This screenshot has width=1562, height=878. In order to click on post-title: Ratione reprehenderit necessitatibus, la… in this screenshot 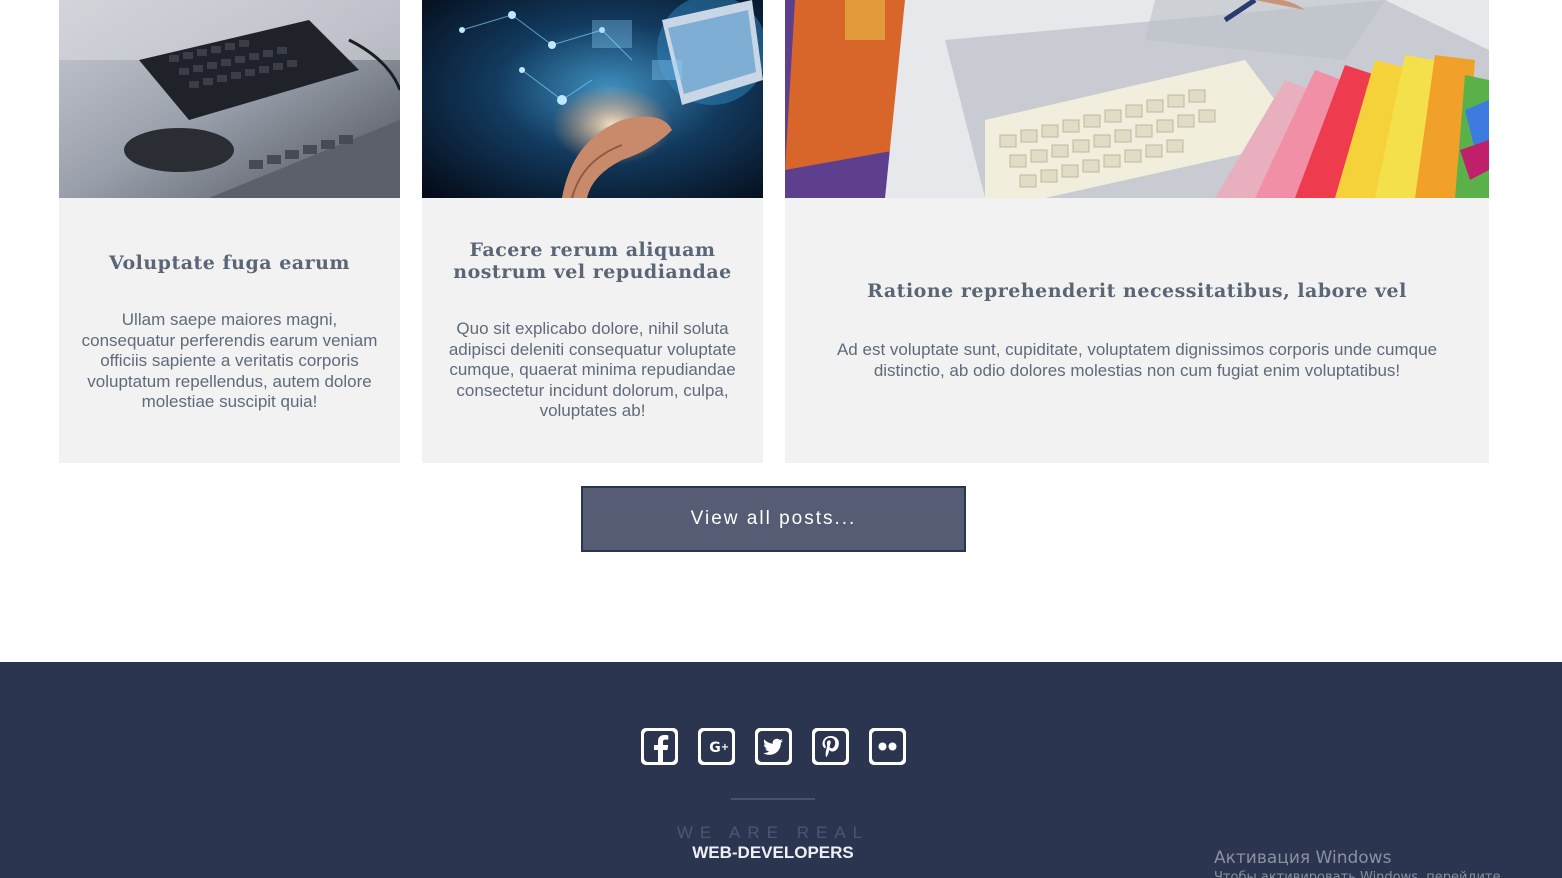, I will do `click(1137, 291)`.